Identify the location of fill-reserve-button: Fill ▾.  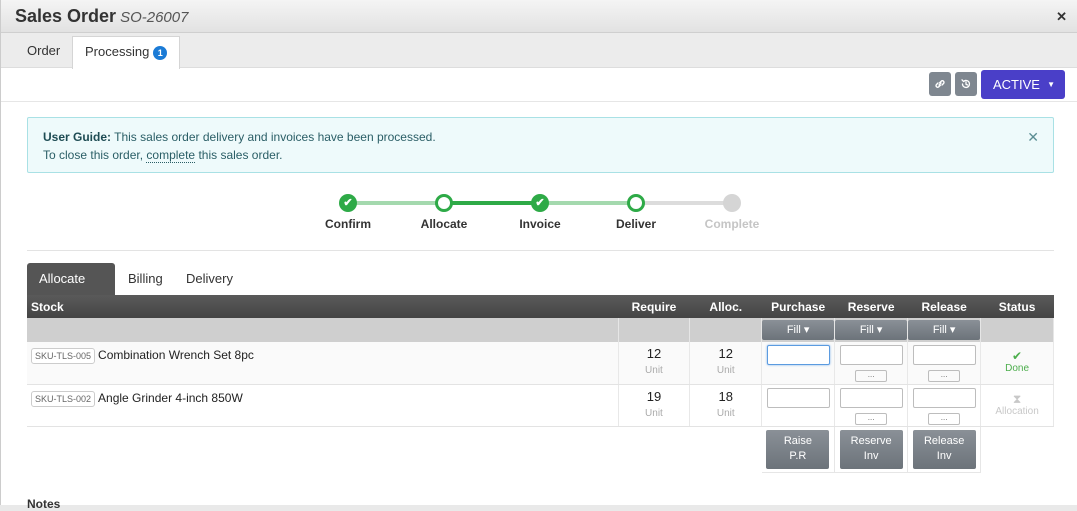
(871, 330).